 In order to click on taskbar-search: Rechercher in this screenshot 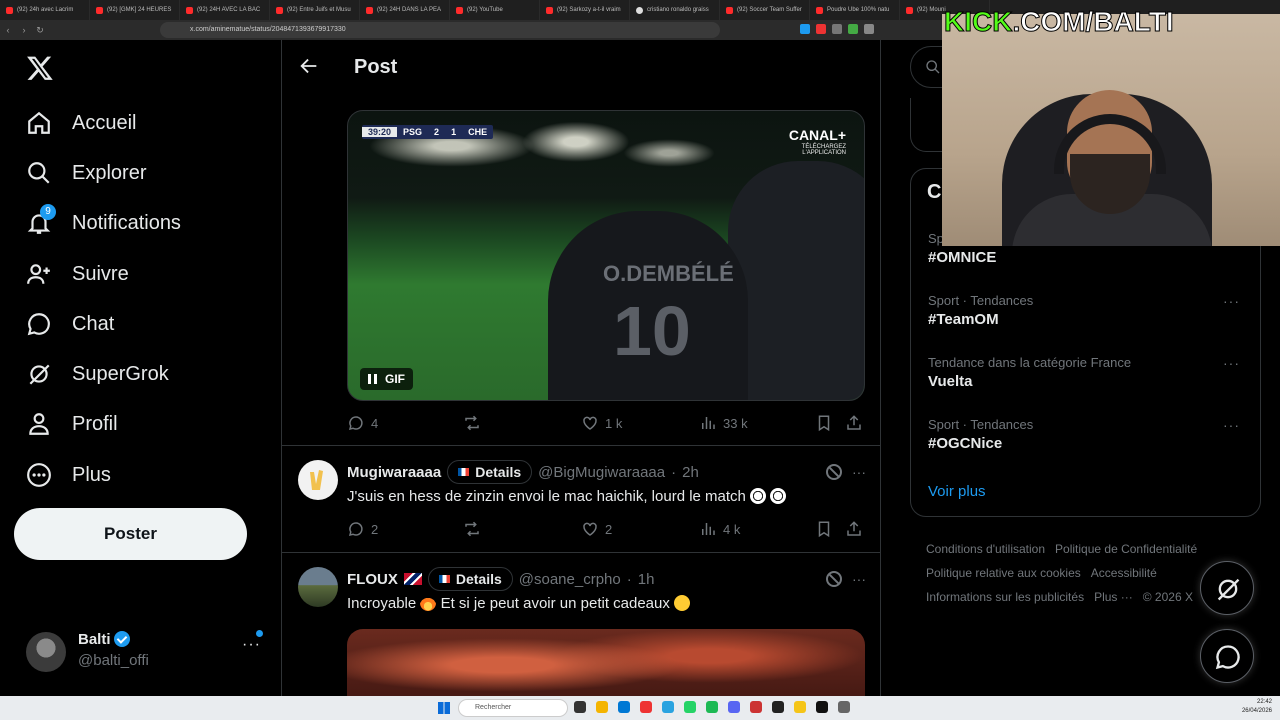, I will do `click(513, 708)`.